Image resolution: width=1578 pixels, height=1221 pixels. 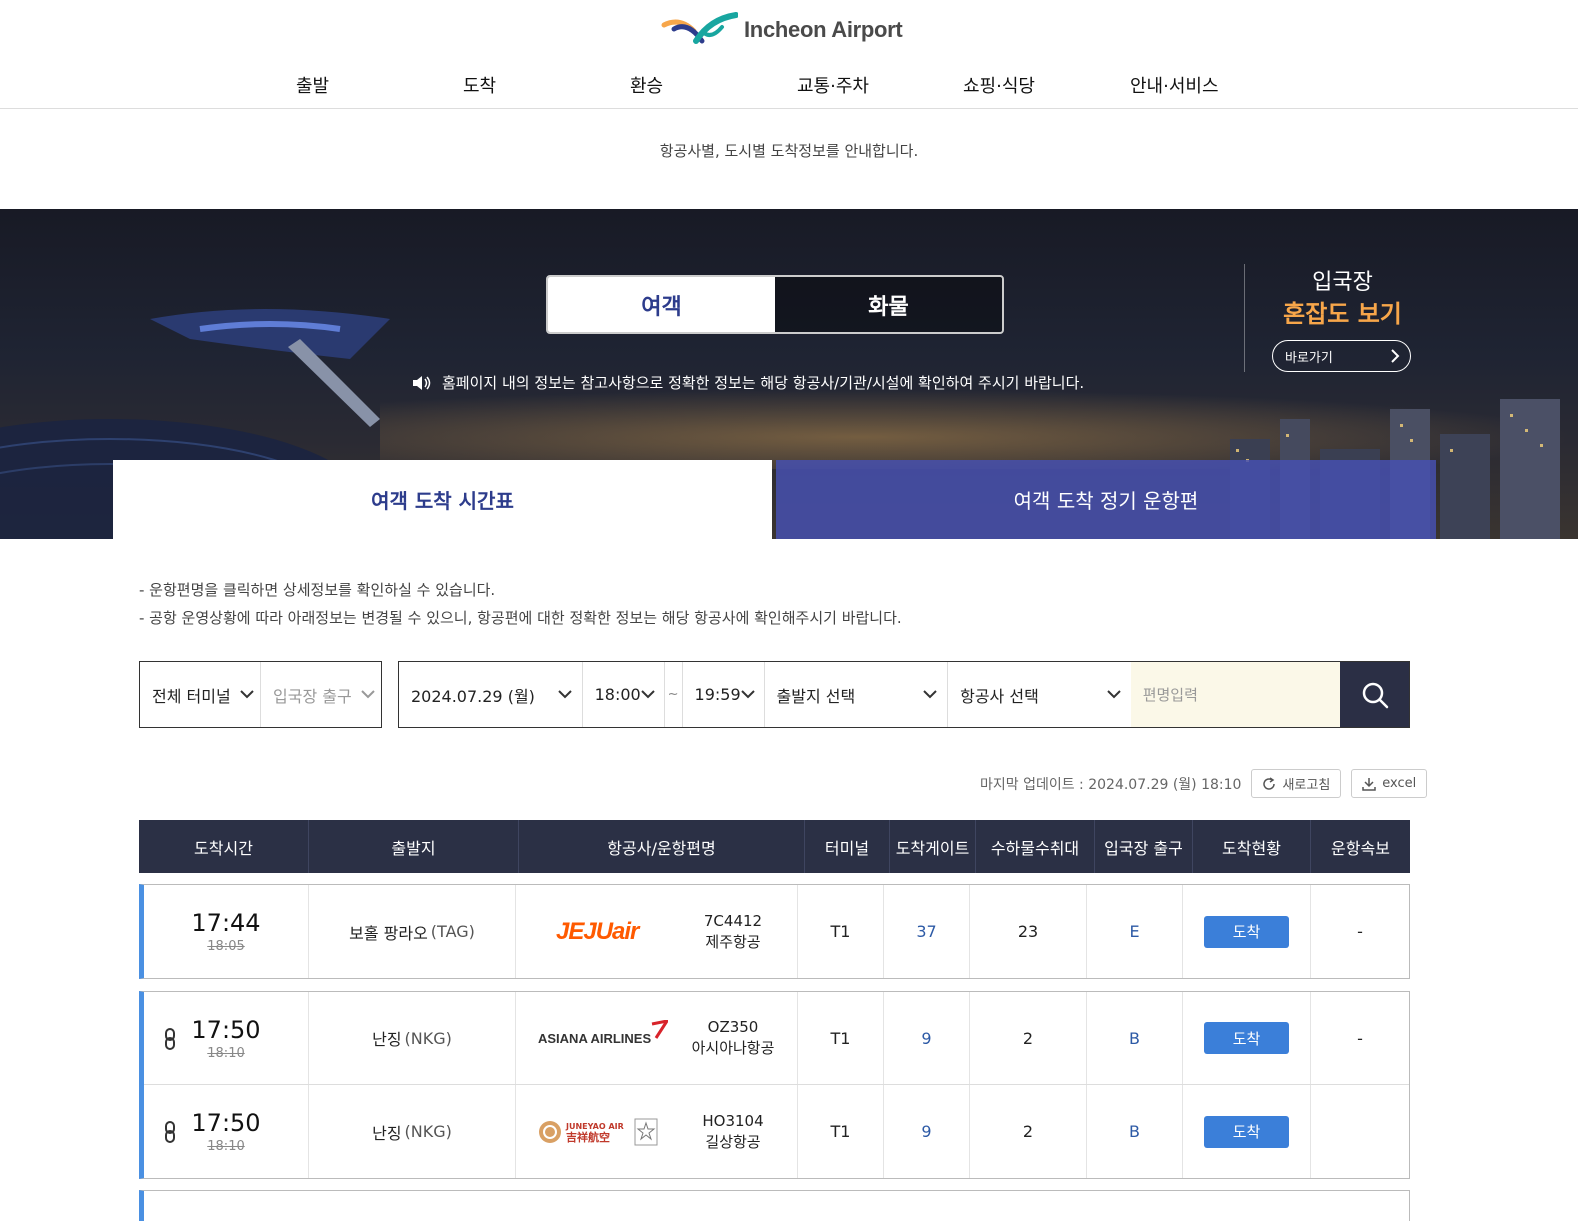 I want to click on time-from-value: 18:00, so click(x=617, y=694).